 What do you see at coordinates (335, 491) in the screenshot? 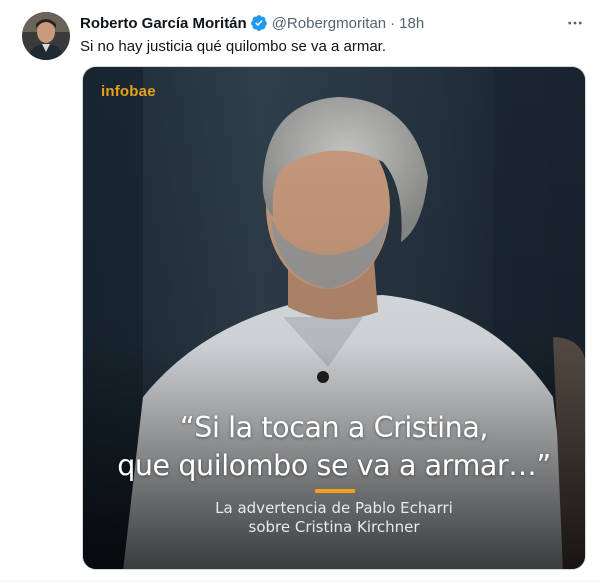
I see `accent-divider` at bounding box center [335, 491].